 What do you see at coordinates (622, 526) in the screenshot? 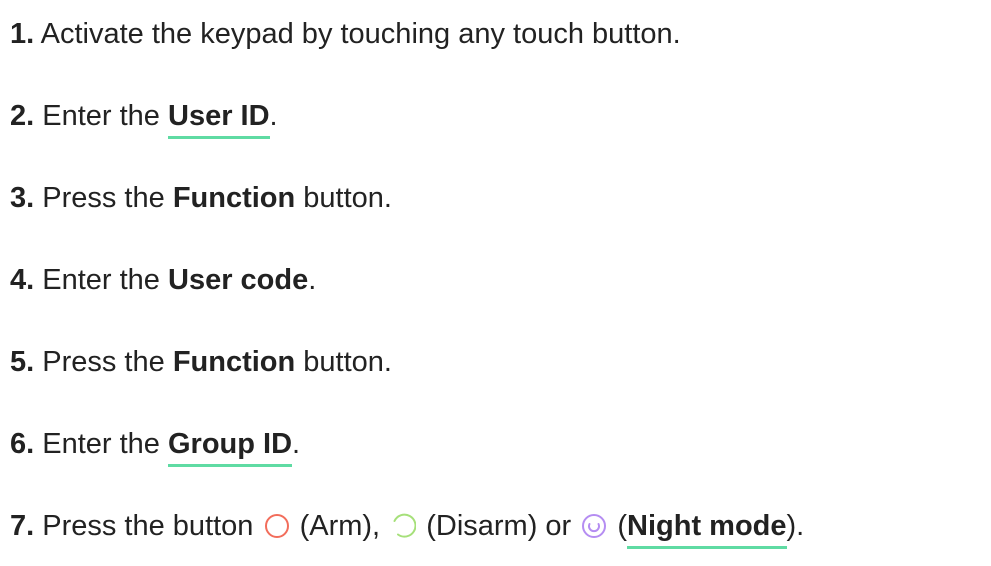
I see `open-paren: (` at bounding box center [622, 526].